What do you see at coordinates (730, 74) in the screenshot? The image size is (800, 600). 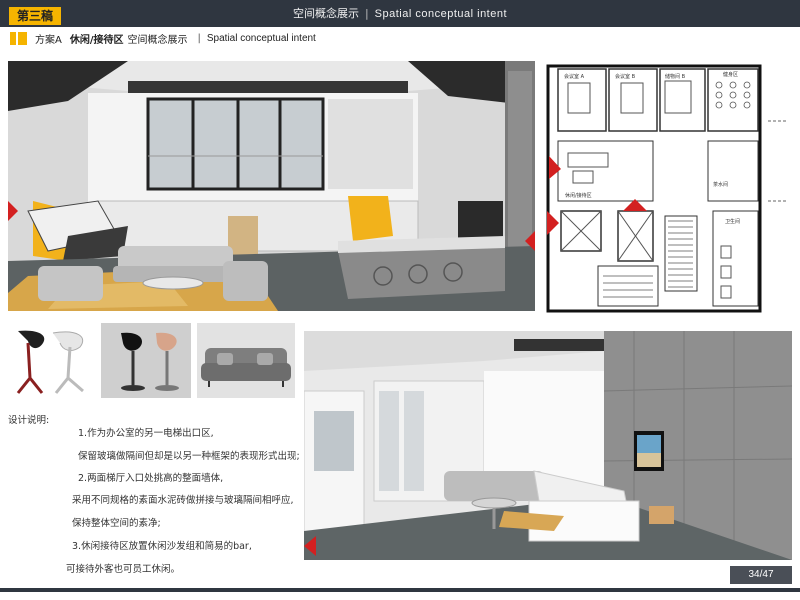 I see `room-label: 健身区` at bounding box center [730, 74].